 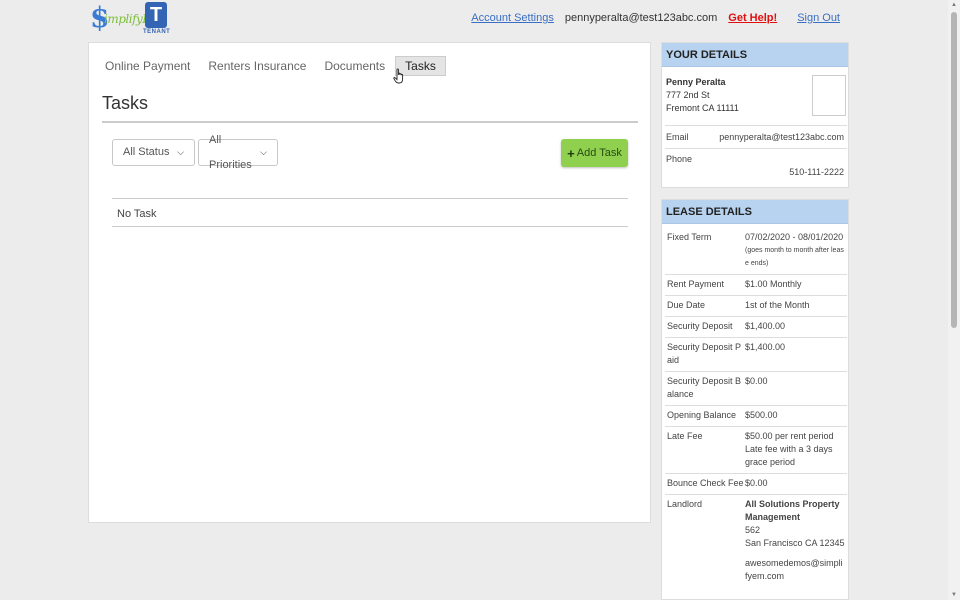 What do you see at coordinates (752, 18) in the screenshot?
I see `get-help-link: Get Help!` at bounding box center [752, 18].